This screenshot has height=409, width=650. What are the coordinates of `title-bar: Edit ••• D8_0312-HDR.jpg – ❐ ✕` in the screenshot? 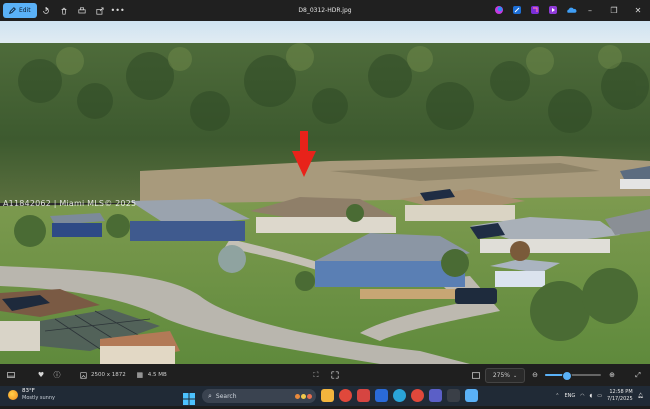 It's located at (325, 10).